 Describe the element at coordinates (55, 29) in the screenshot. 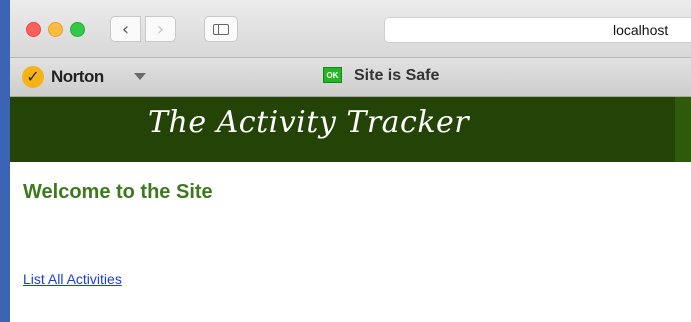

I see `minimize-window-icon` at that location.